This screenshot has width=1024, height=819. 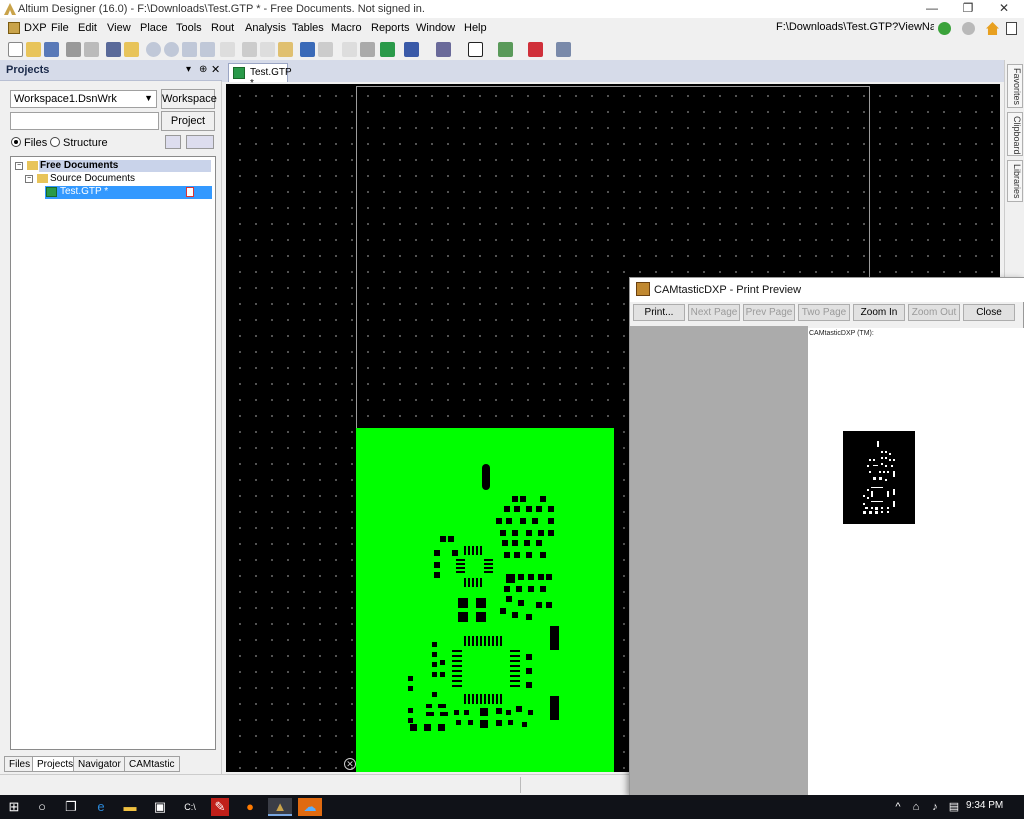 I want to click on route-icon, so click(x=411, y=49).